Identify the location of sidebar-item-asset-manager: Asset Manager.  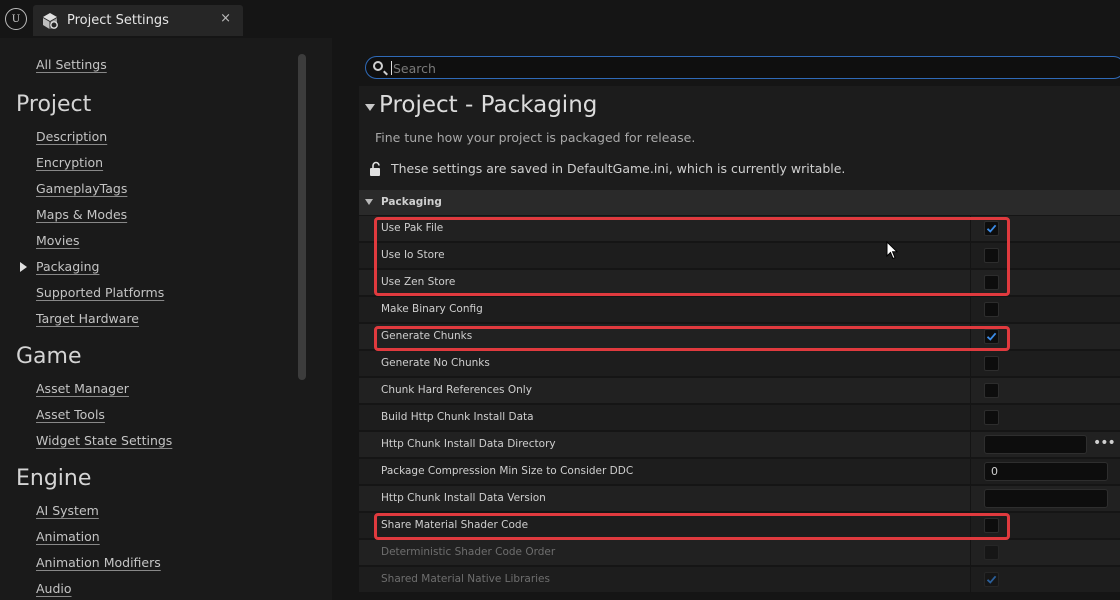
(82, 388).